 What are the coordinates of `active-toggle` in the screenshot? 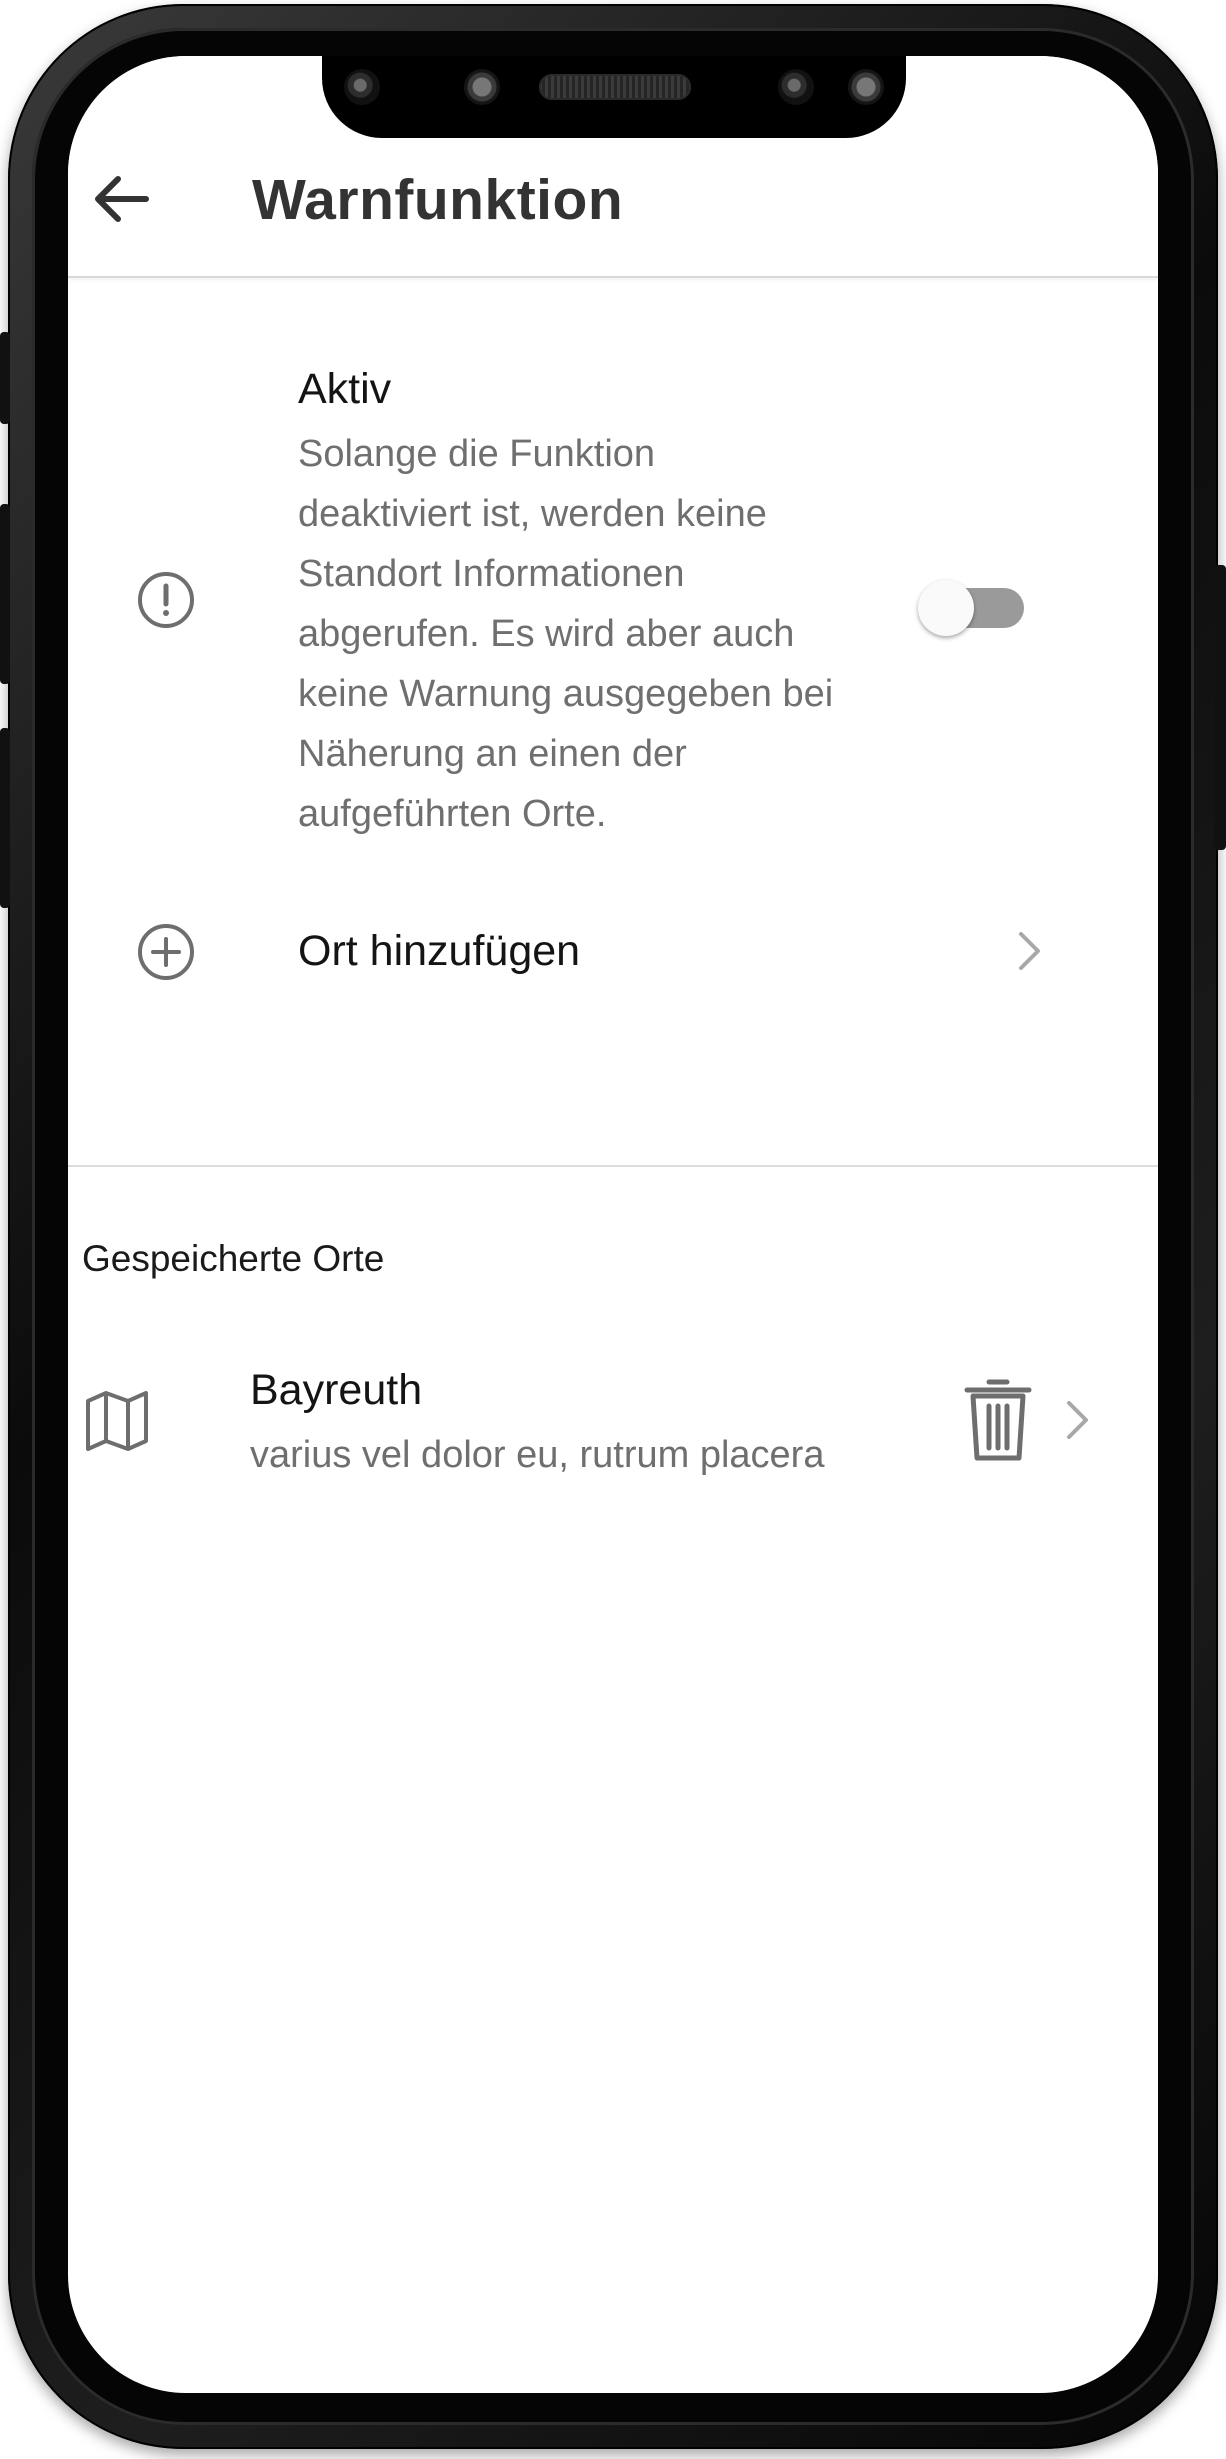 It's located at (973, 608).